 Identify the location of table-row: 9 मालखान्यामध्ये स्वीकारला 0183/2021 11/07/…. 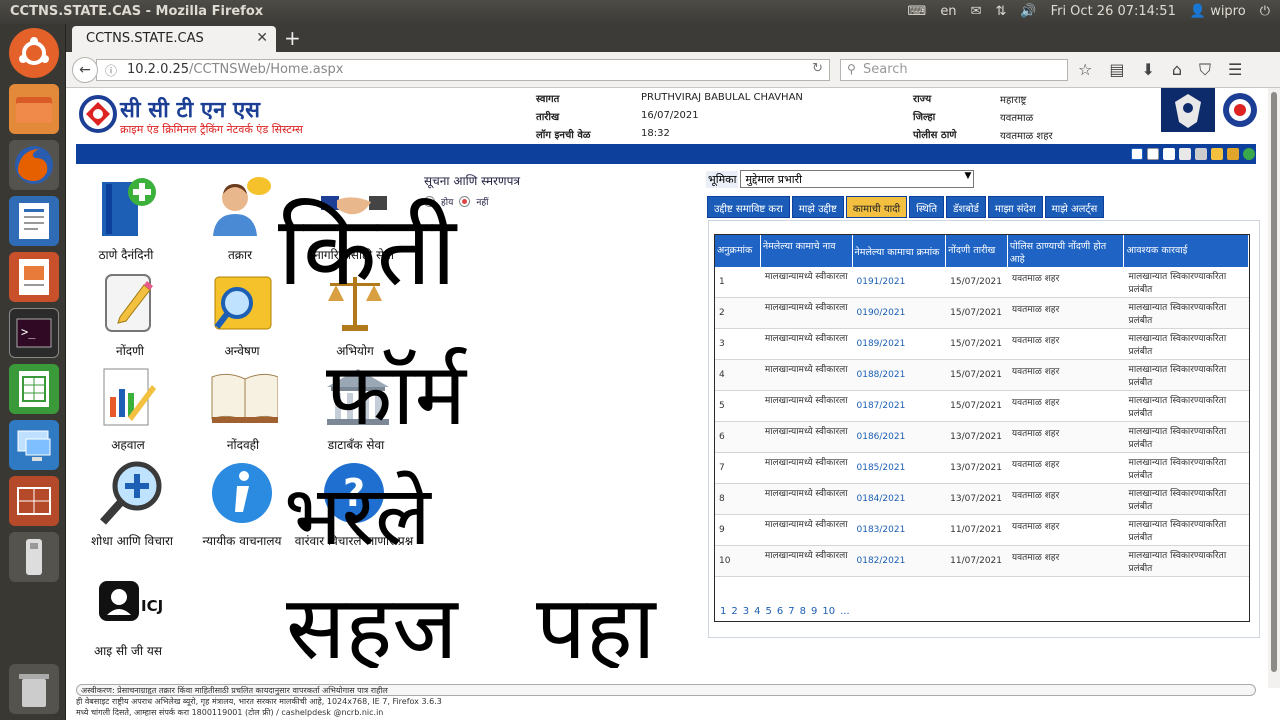
(982, 530).